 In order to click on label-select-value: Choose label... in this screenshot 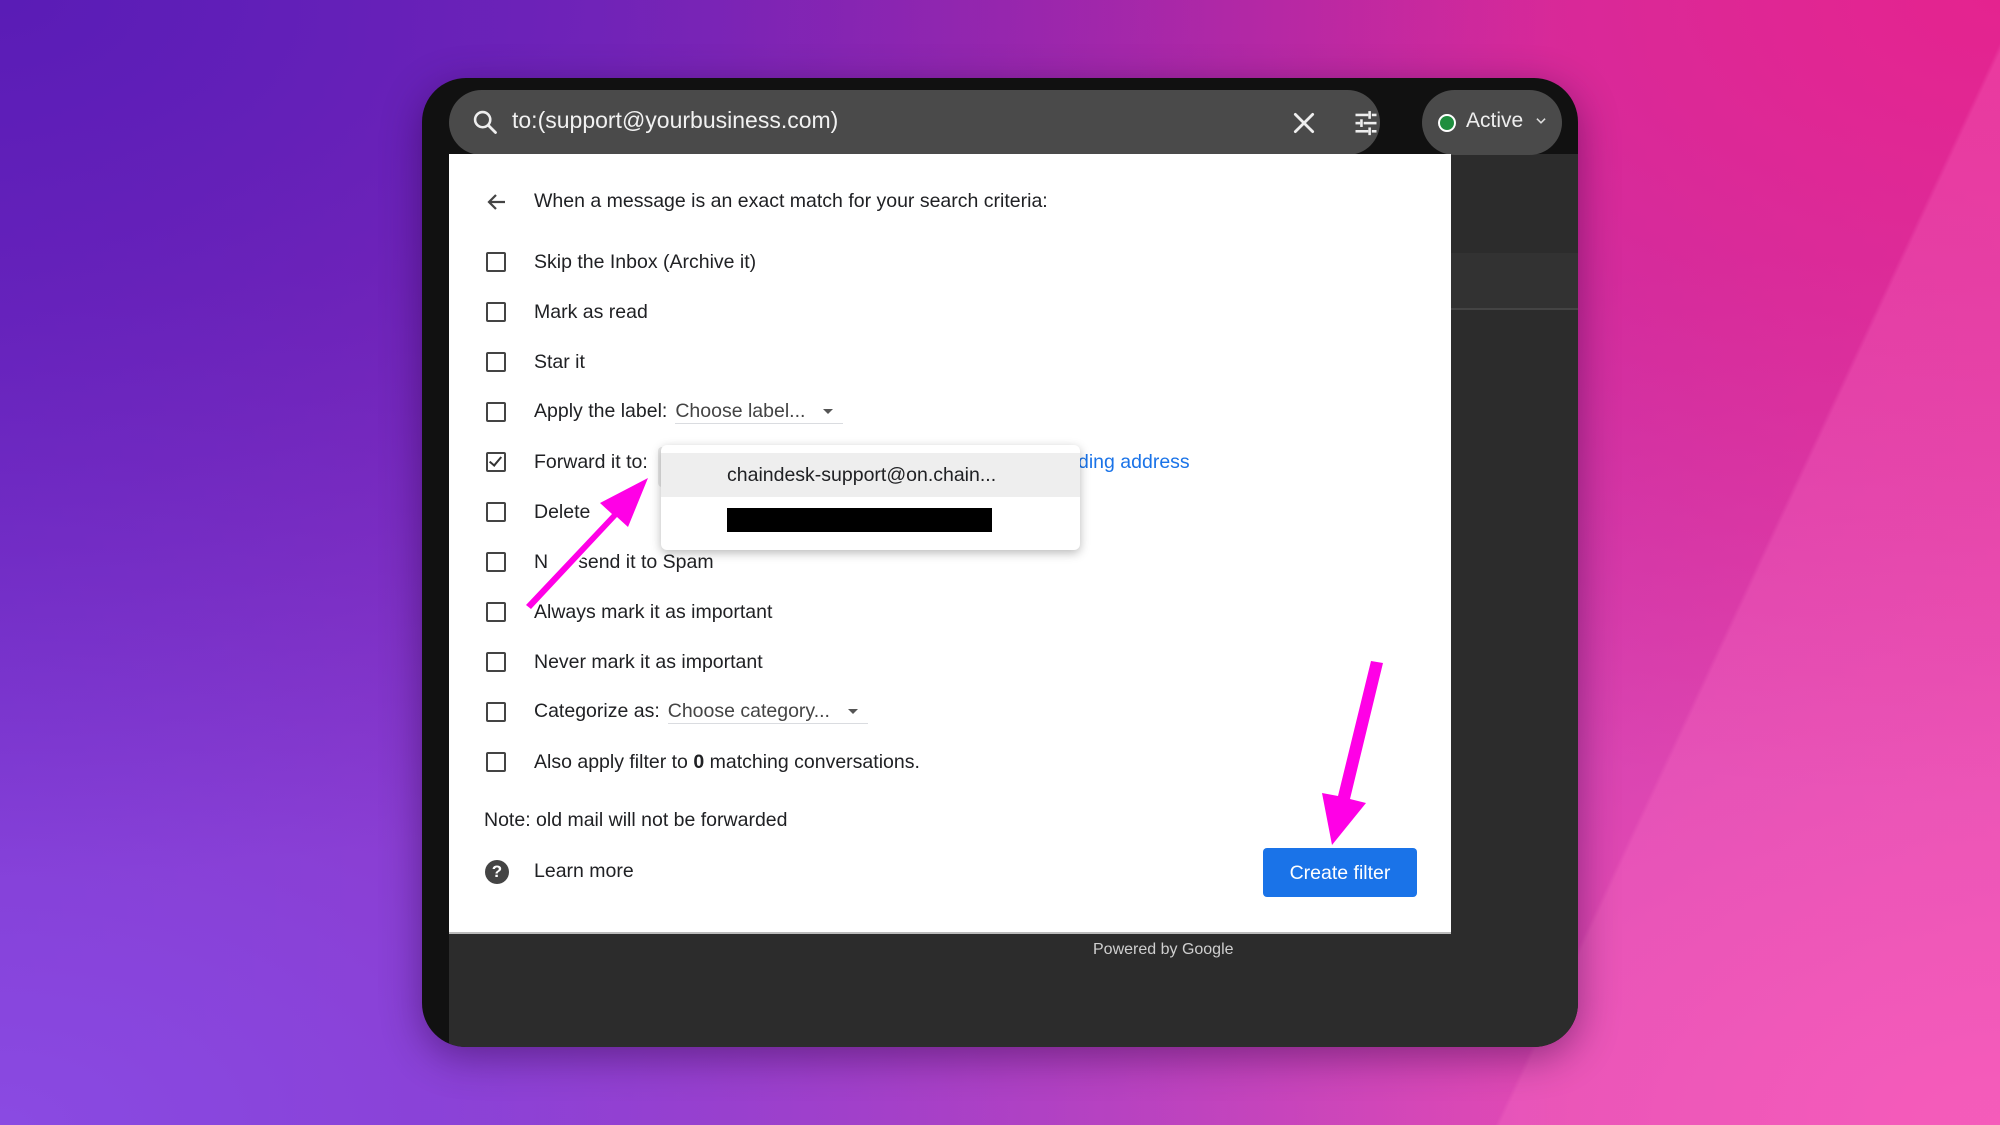, I will do `click(740, 411)`.